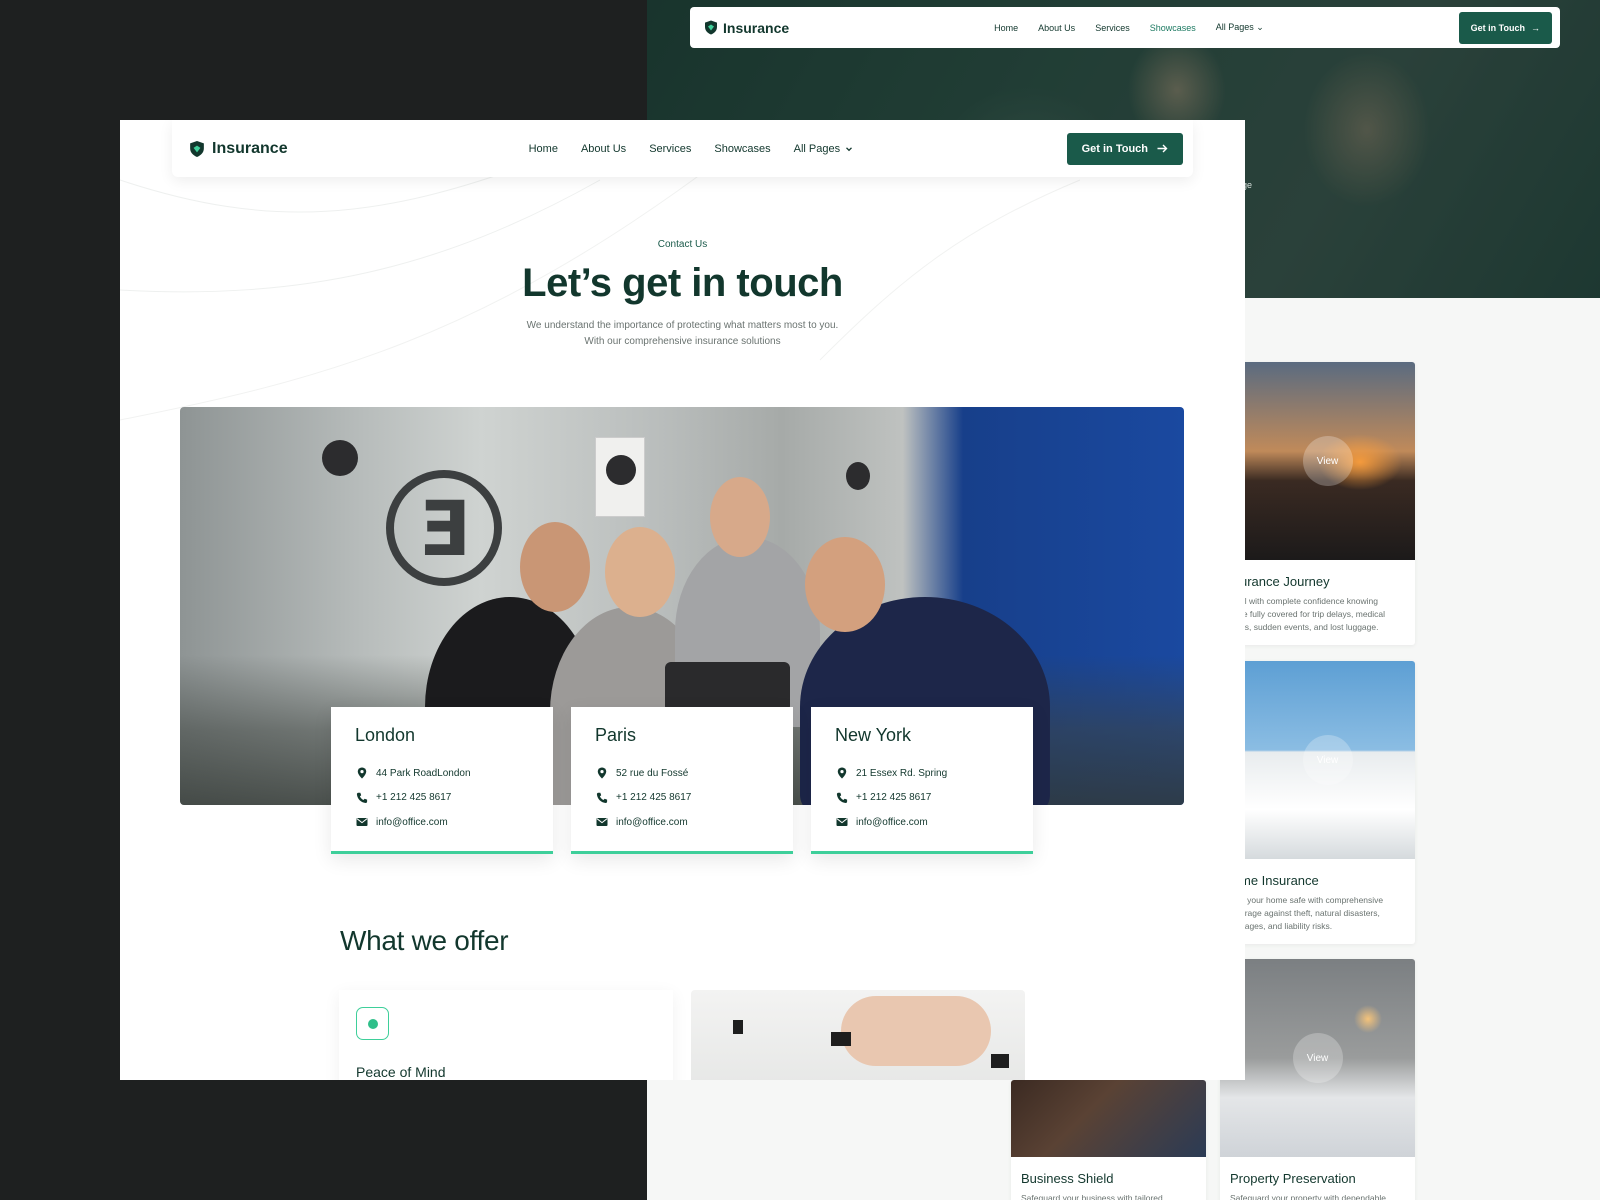 The image size is (1600, 1200). I want to click on back-card-desc-line: Safeguard your property with dependable, so click(1308, 1196).